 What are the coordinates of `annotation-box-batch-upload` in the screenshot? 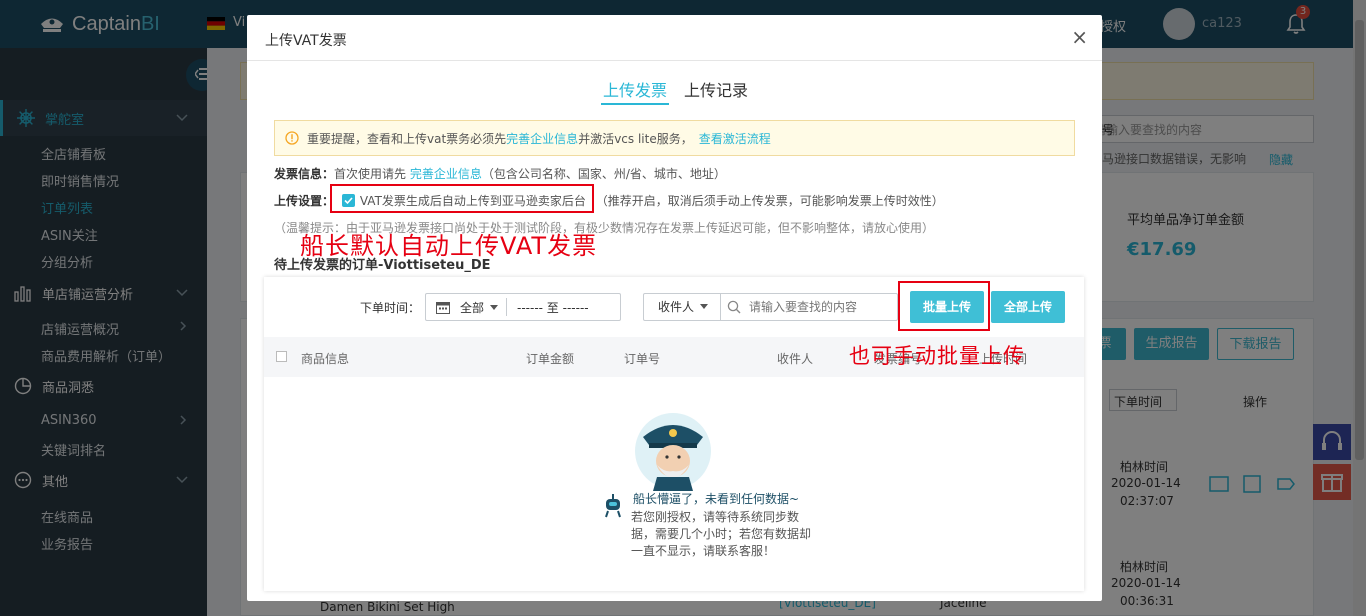 It's located at (944, 306).